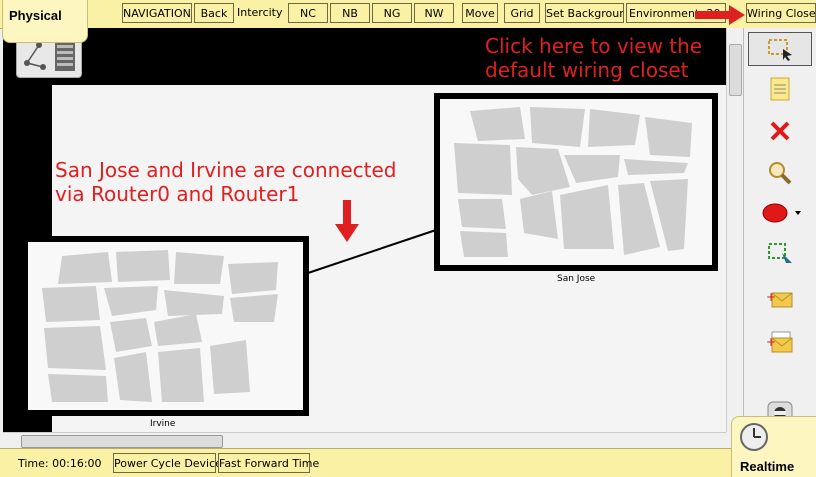  I want to click on select-icon, so click(780, 50).